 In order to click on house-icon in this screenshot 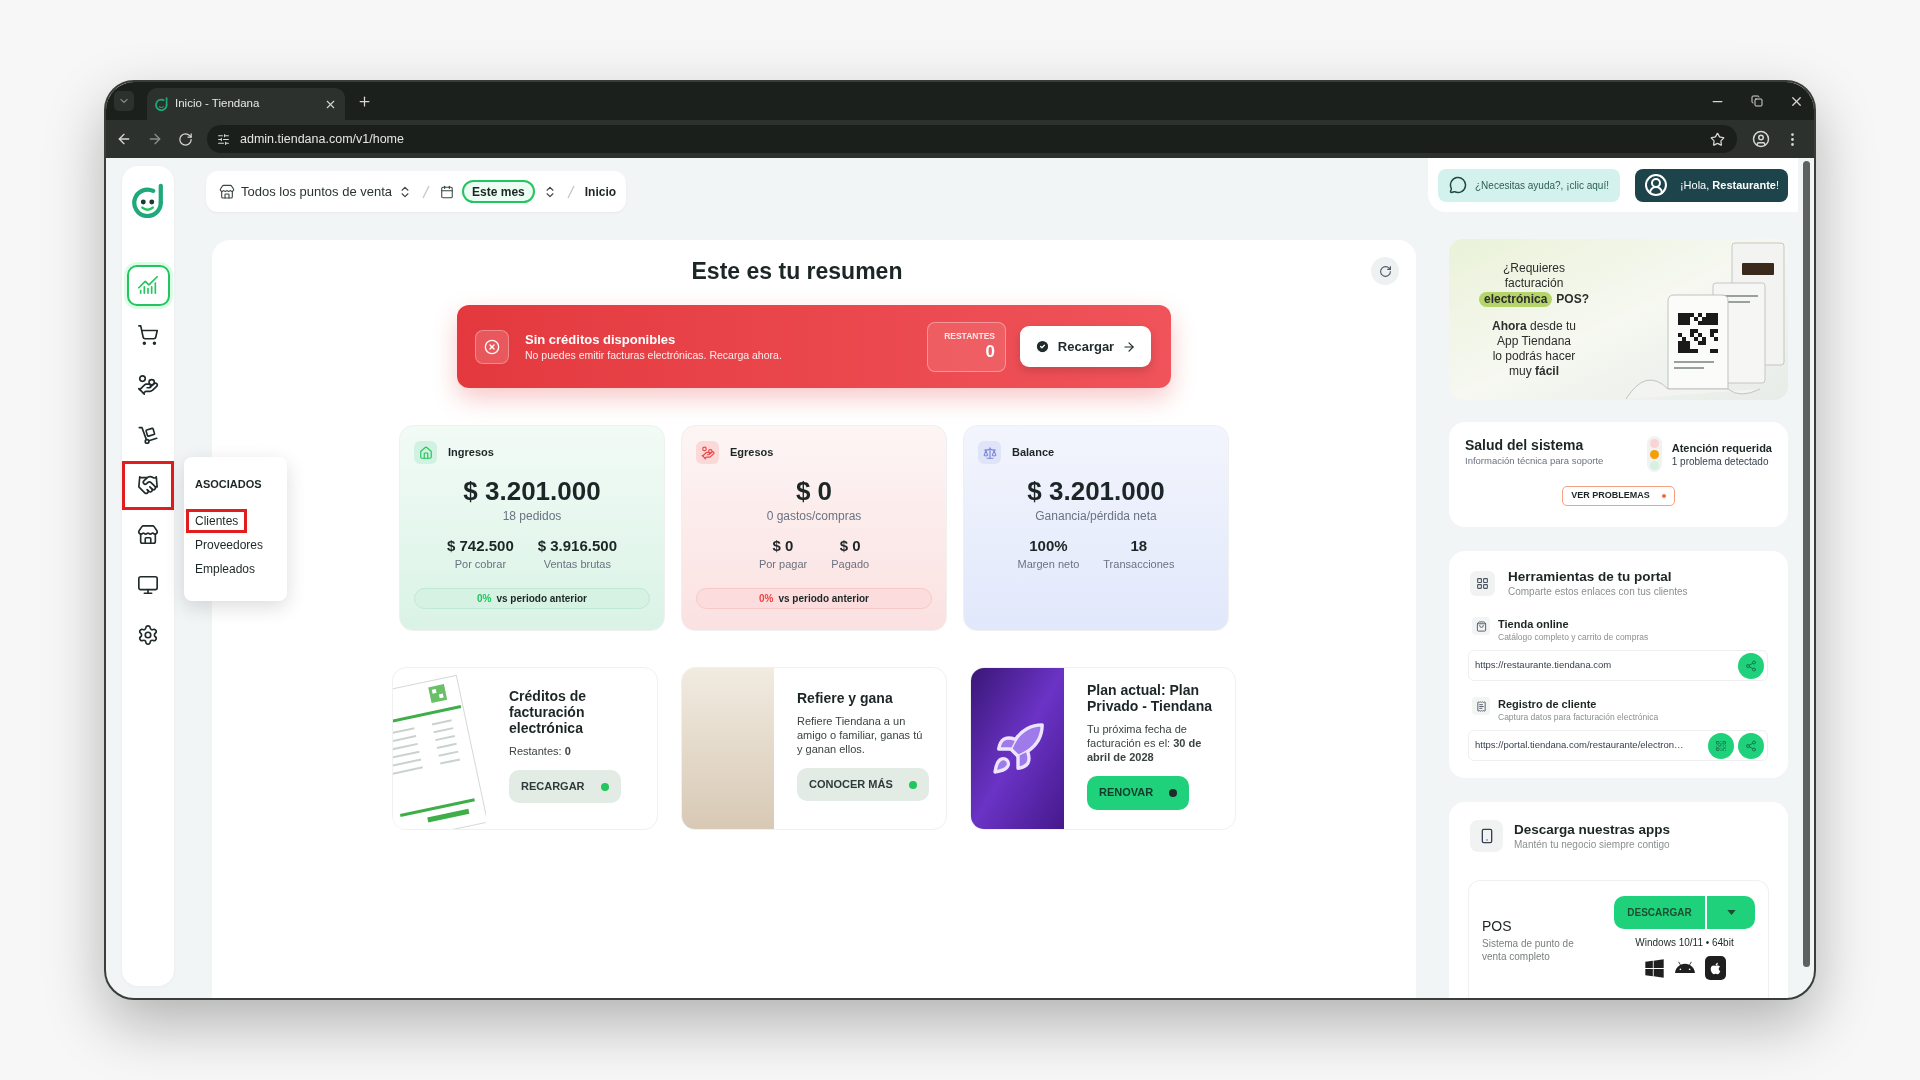, I will do `click(425, 452)`.